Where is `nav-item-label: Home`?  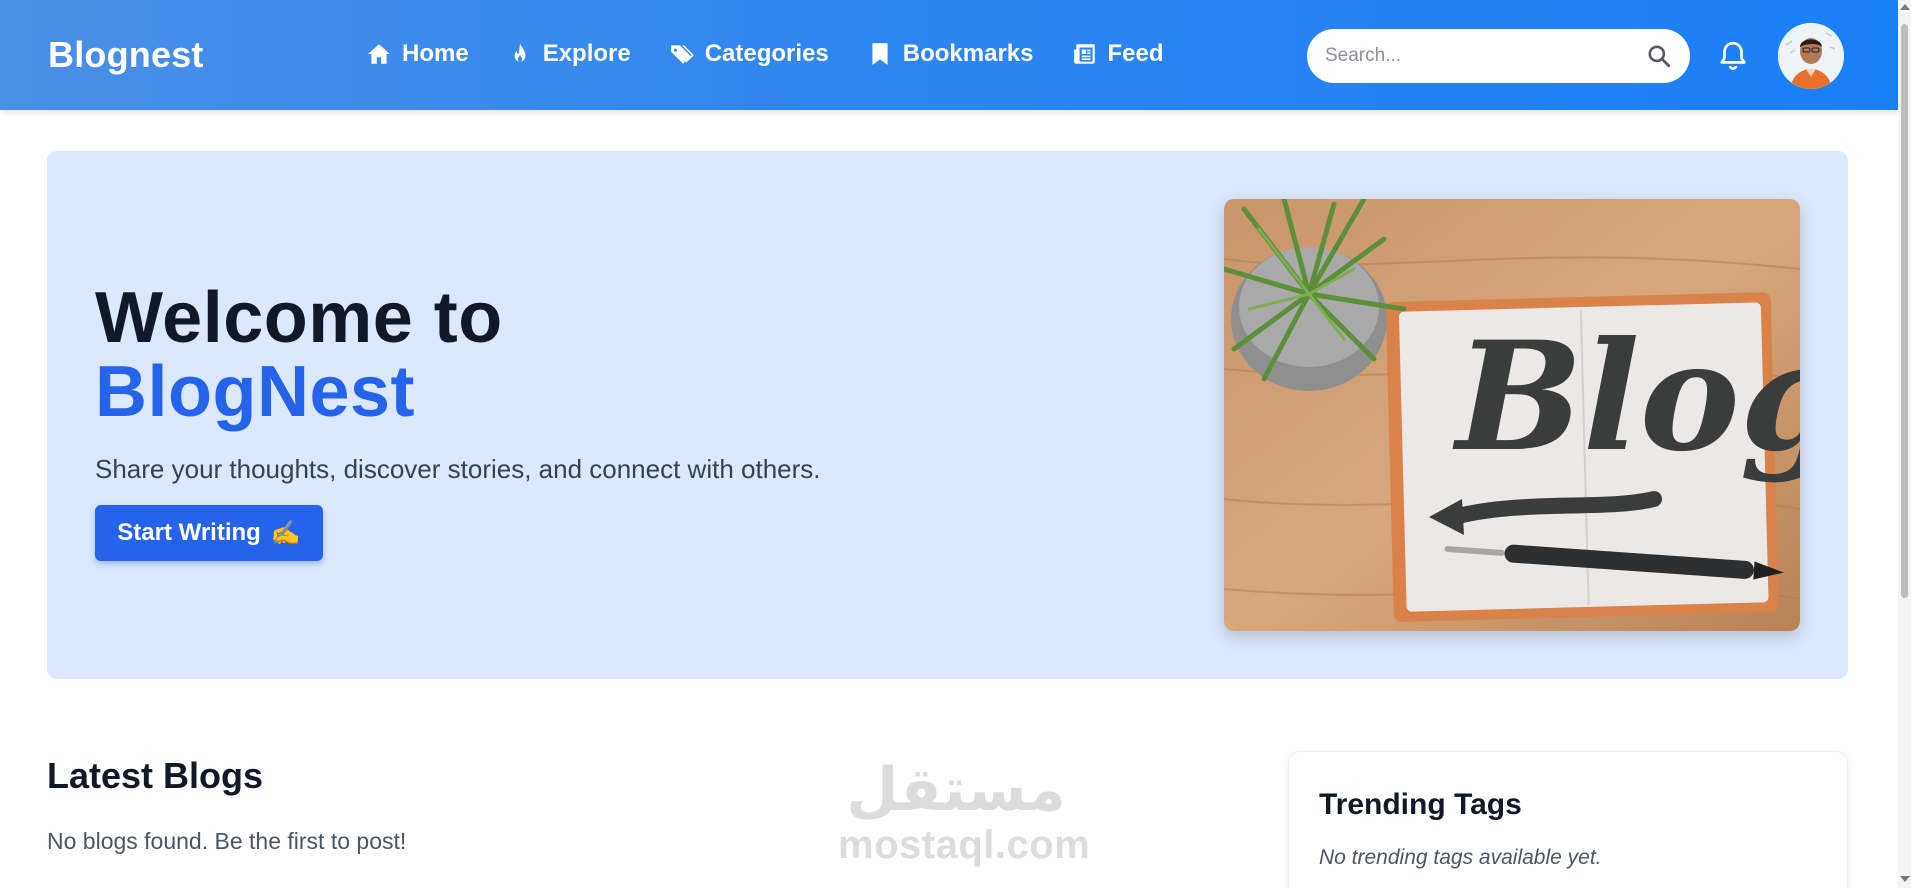 nav-item-label: Home is located at coordinates (435, 53).